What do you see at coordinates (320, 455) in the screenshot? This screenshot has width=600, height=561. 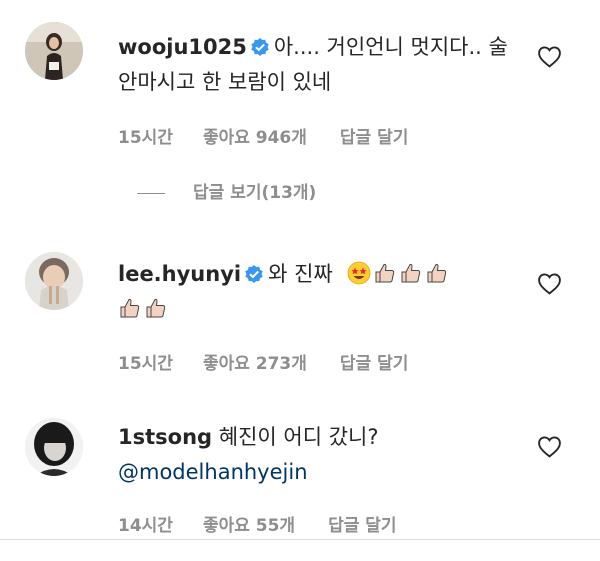 I see `comment-text-block: 1stsong 혜진이 어디 갔니? @modelhanhyejin` at bounding box center [320, 455].